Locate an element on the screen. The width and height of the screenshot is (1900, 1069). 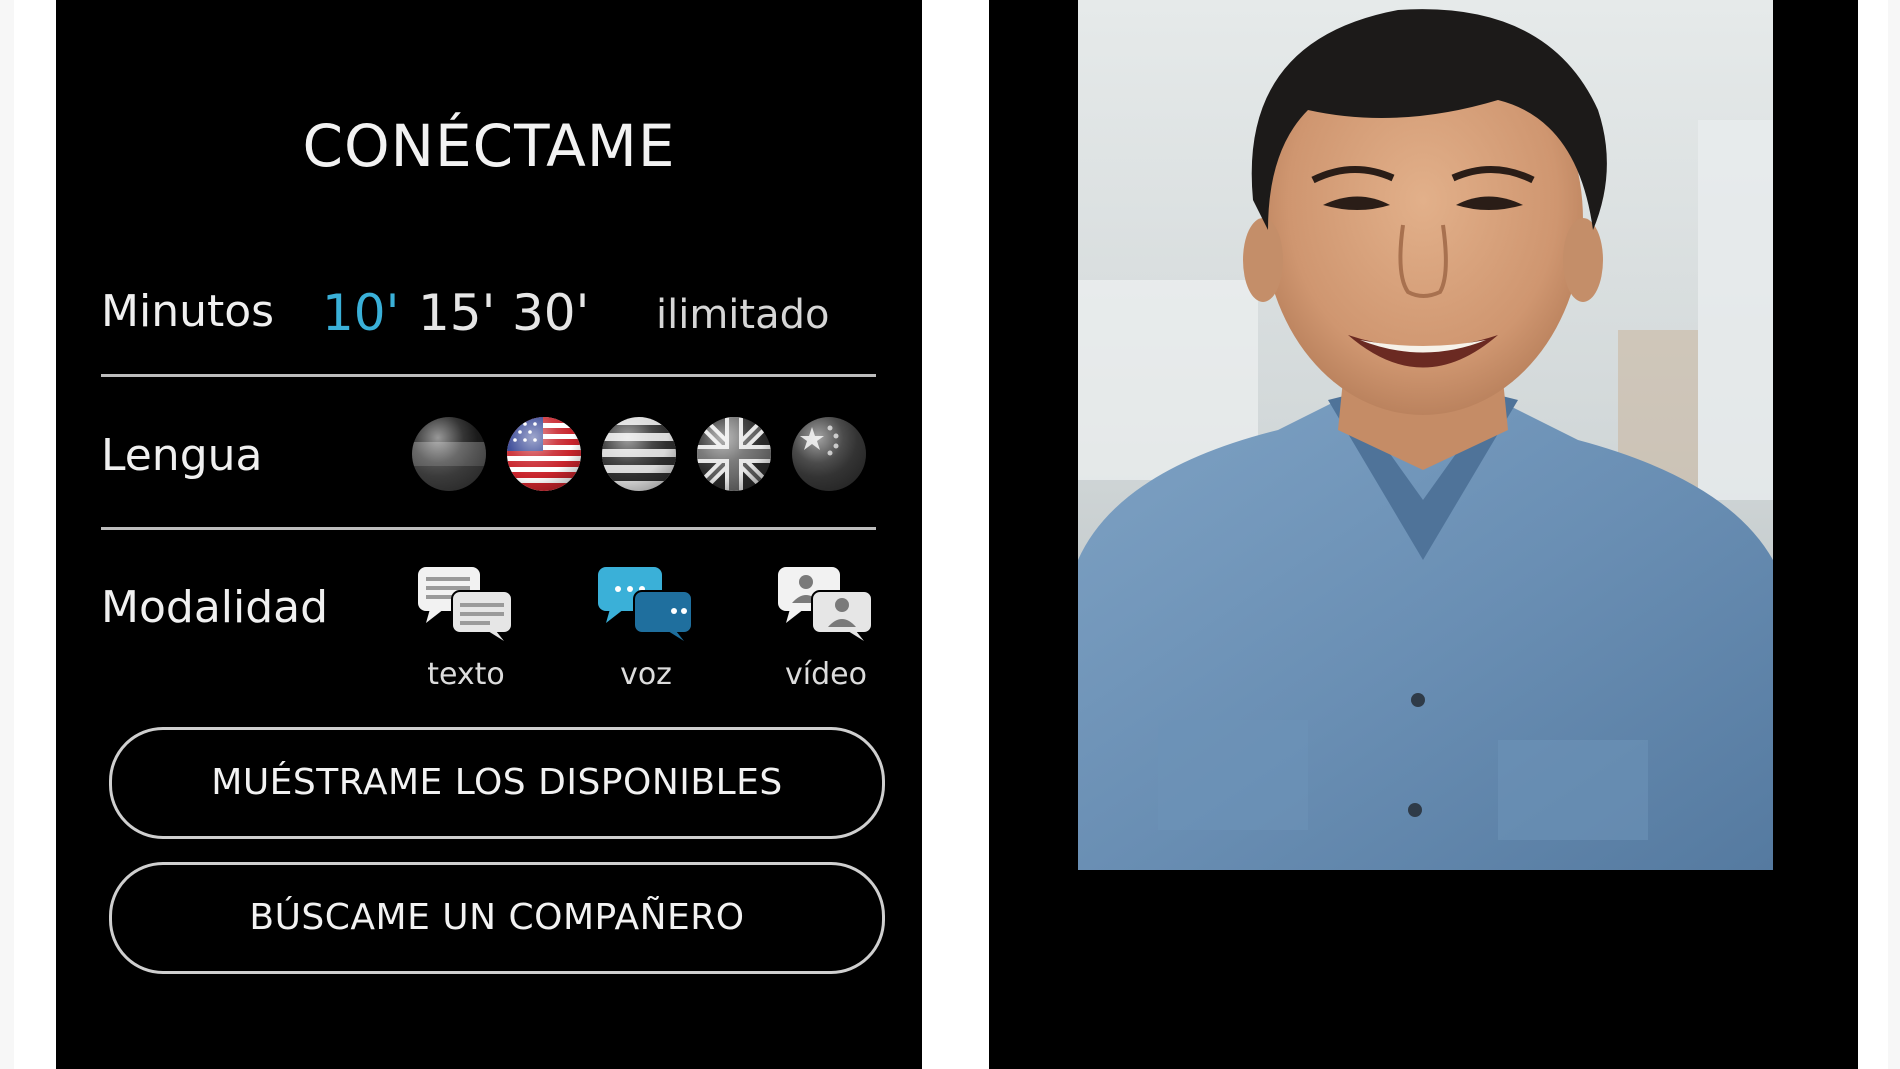
minutes-option-15: 15' is located at coordinates (456, 313).